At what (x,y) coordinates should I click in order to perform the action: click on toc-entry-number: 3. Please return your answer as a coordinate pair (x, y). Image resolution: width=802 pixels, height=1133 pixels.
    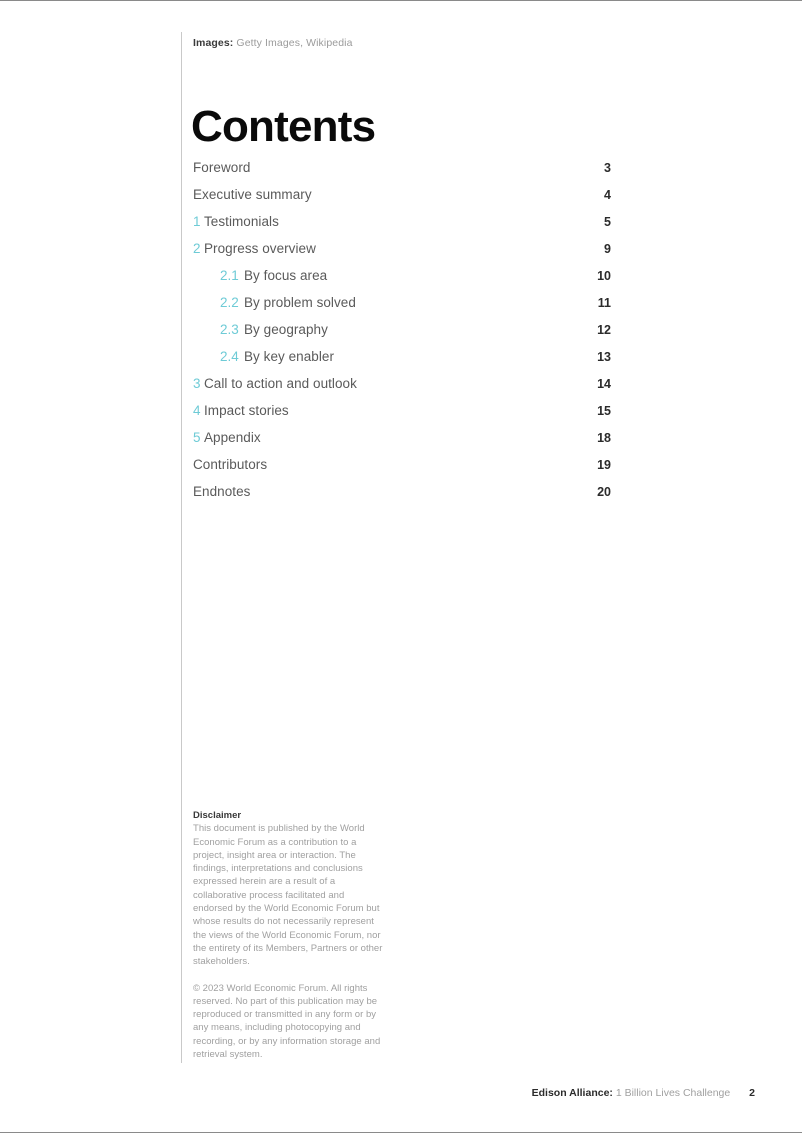
    Looking at the image, I should click on (197, 383).